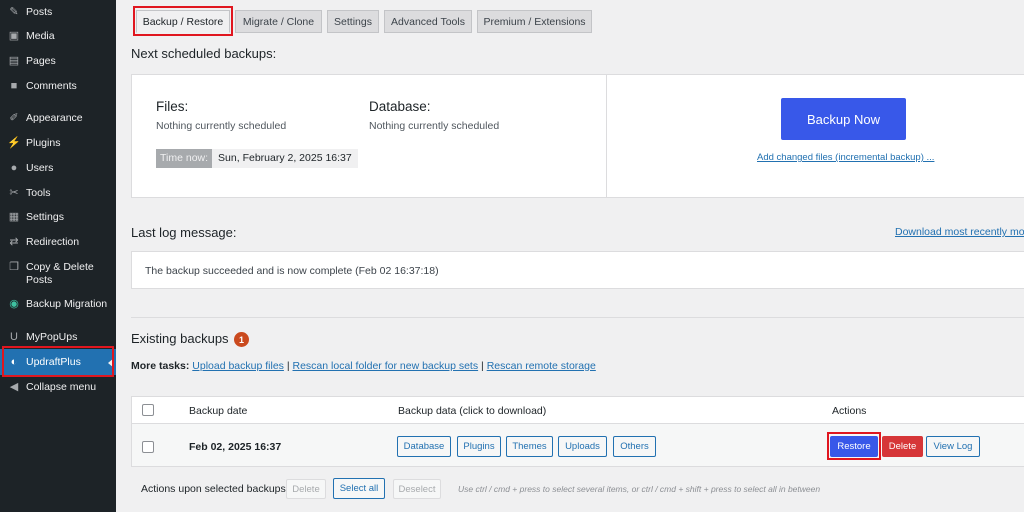  I want to click on tab-premium-extensions: Premium / Extensions, so click(534, 21).